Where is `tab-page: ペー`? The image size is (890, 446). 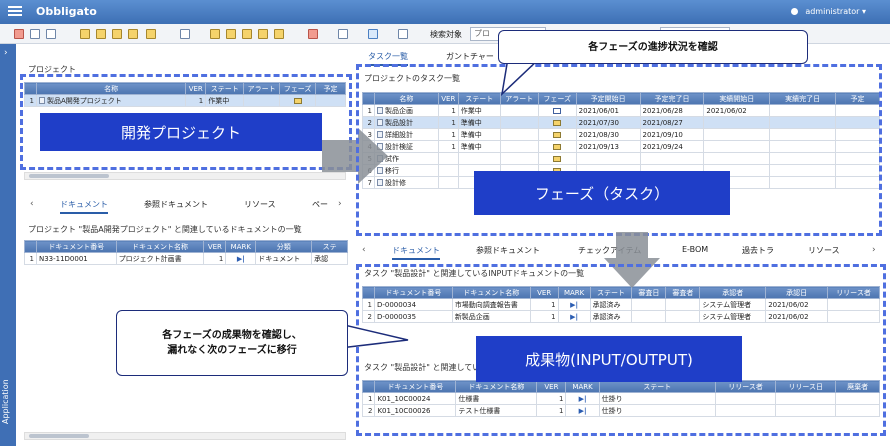
tab-page: ペー is located at coordinates (320, 204).